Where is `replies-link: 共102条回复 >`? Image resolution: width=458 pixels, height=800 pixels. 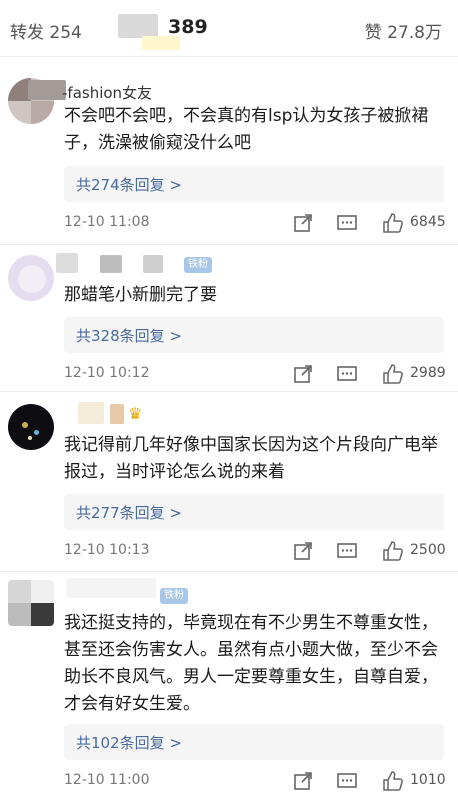
replies-link: 共102条回复 > is located at coordinates (254, 742).